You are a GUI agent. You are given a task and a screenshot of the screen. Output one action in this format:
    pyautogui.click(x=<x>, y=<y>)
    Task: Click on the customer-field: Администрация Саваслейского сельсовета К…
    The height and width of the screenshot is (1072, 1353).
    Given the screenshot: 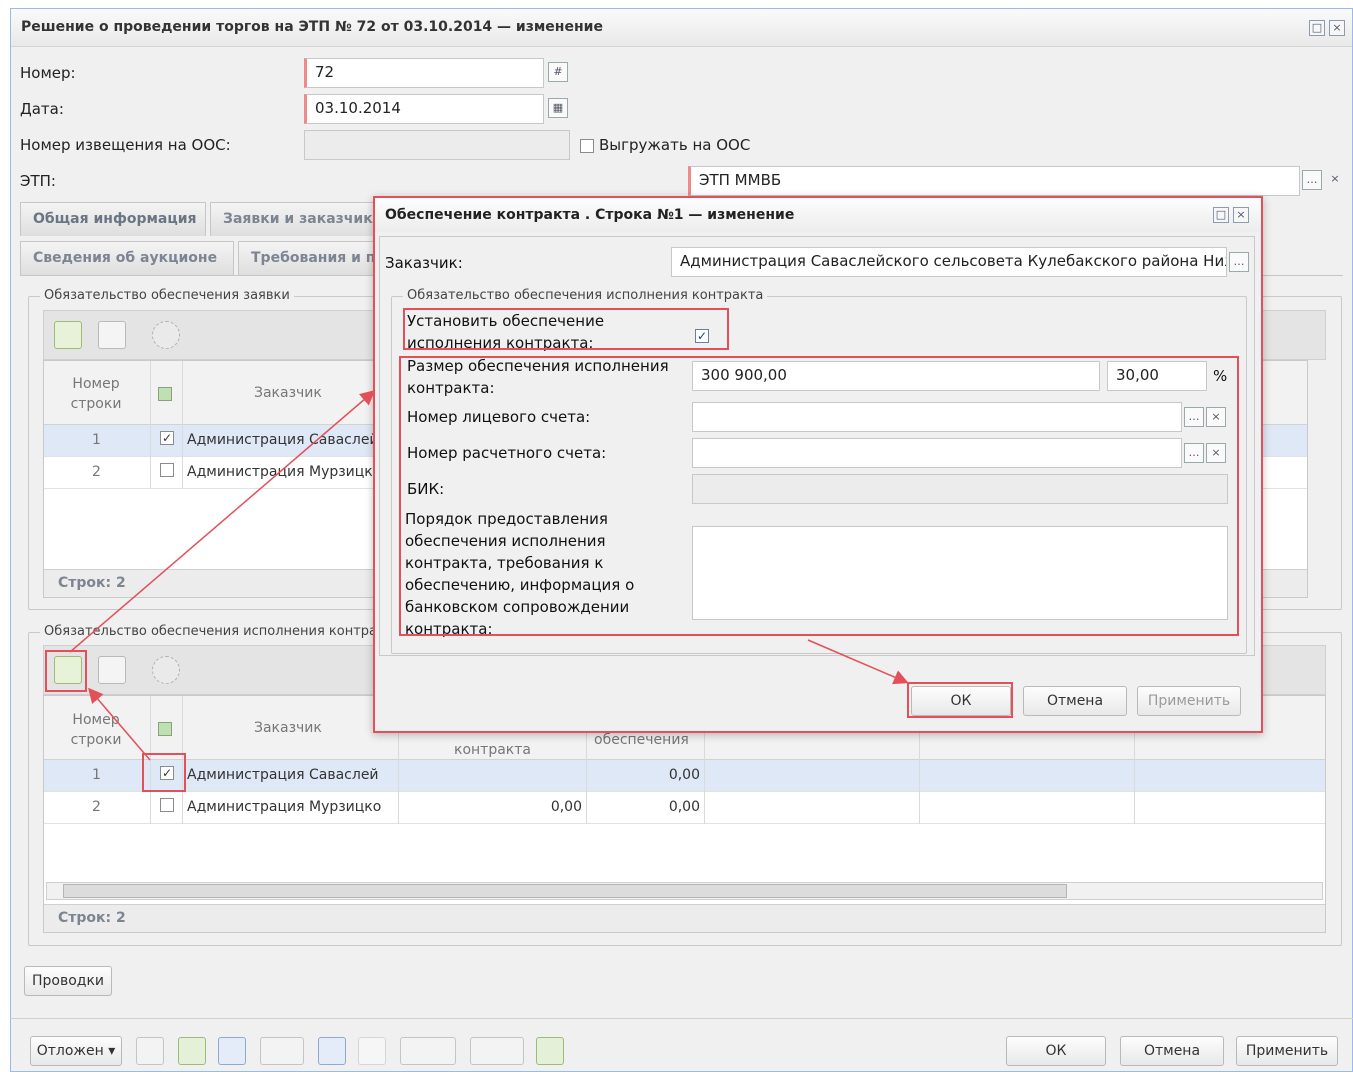 What is the action you would take?
    pyautogui.click(x=949, y=262)
    